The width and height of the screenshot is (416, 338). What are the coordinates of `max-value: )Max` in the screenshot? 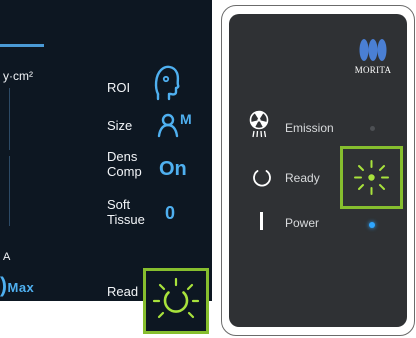 It's located at (17, 286).